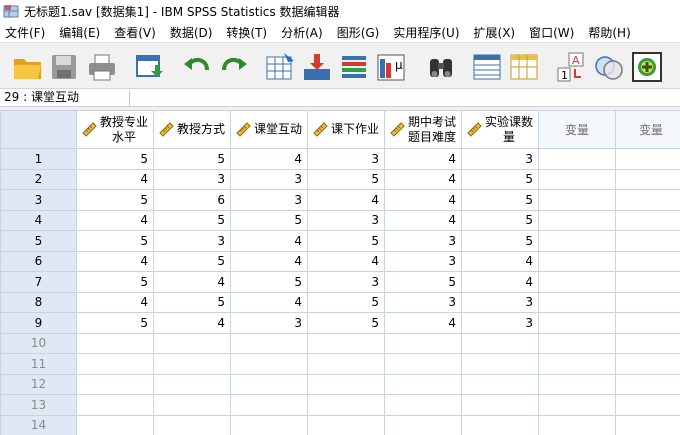  Describe the element at coordinates (135, 32) in the screenshot. I see `menu-view: 查看(V)` at that location.